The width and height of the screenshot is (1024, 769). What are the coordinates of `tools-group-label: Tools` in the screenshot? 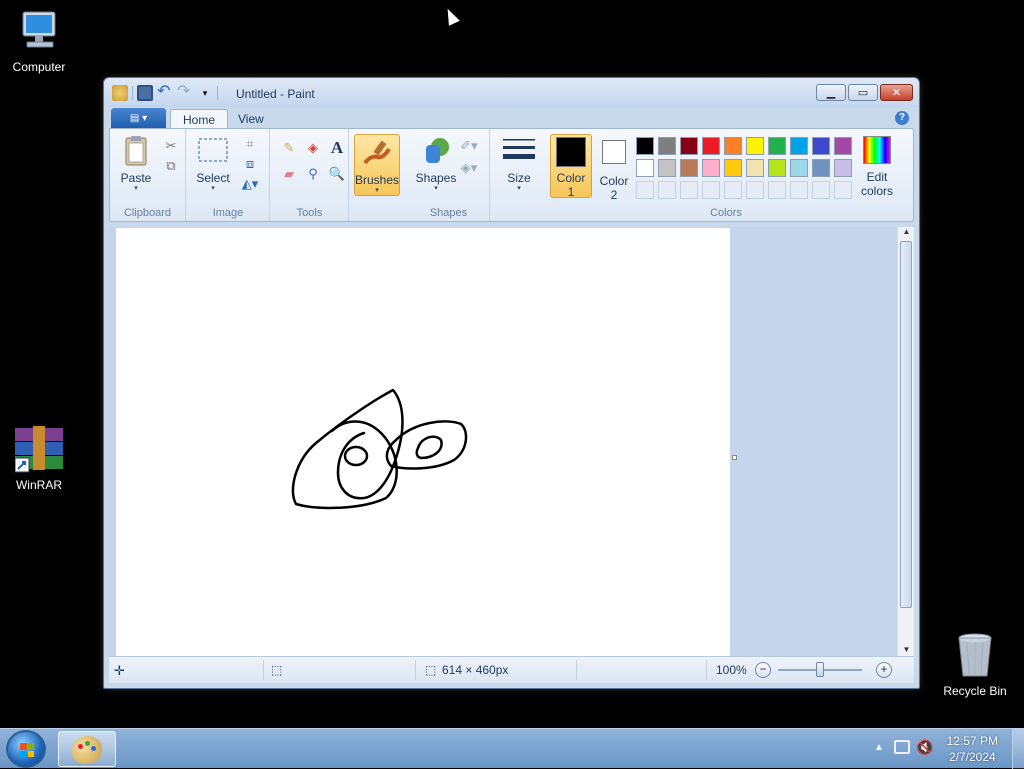 It's located at (309, 213).